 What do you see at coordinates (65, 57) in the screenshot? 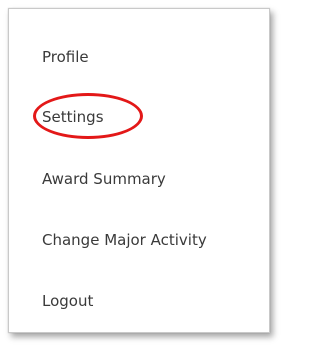
I see `menu-item-profile: Profile` at bounding box center [65, 57].